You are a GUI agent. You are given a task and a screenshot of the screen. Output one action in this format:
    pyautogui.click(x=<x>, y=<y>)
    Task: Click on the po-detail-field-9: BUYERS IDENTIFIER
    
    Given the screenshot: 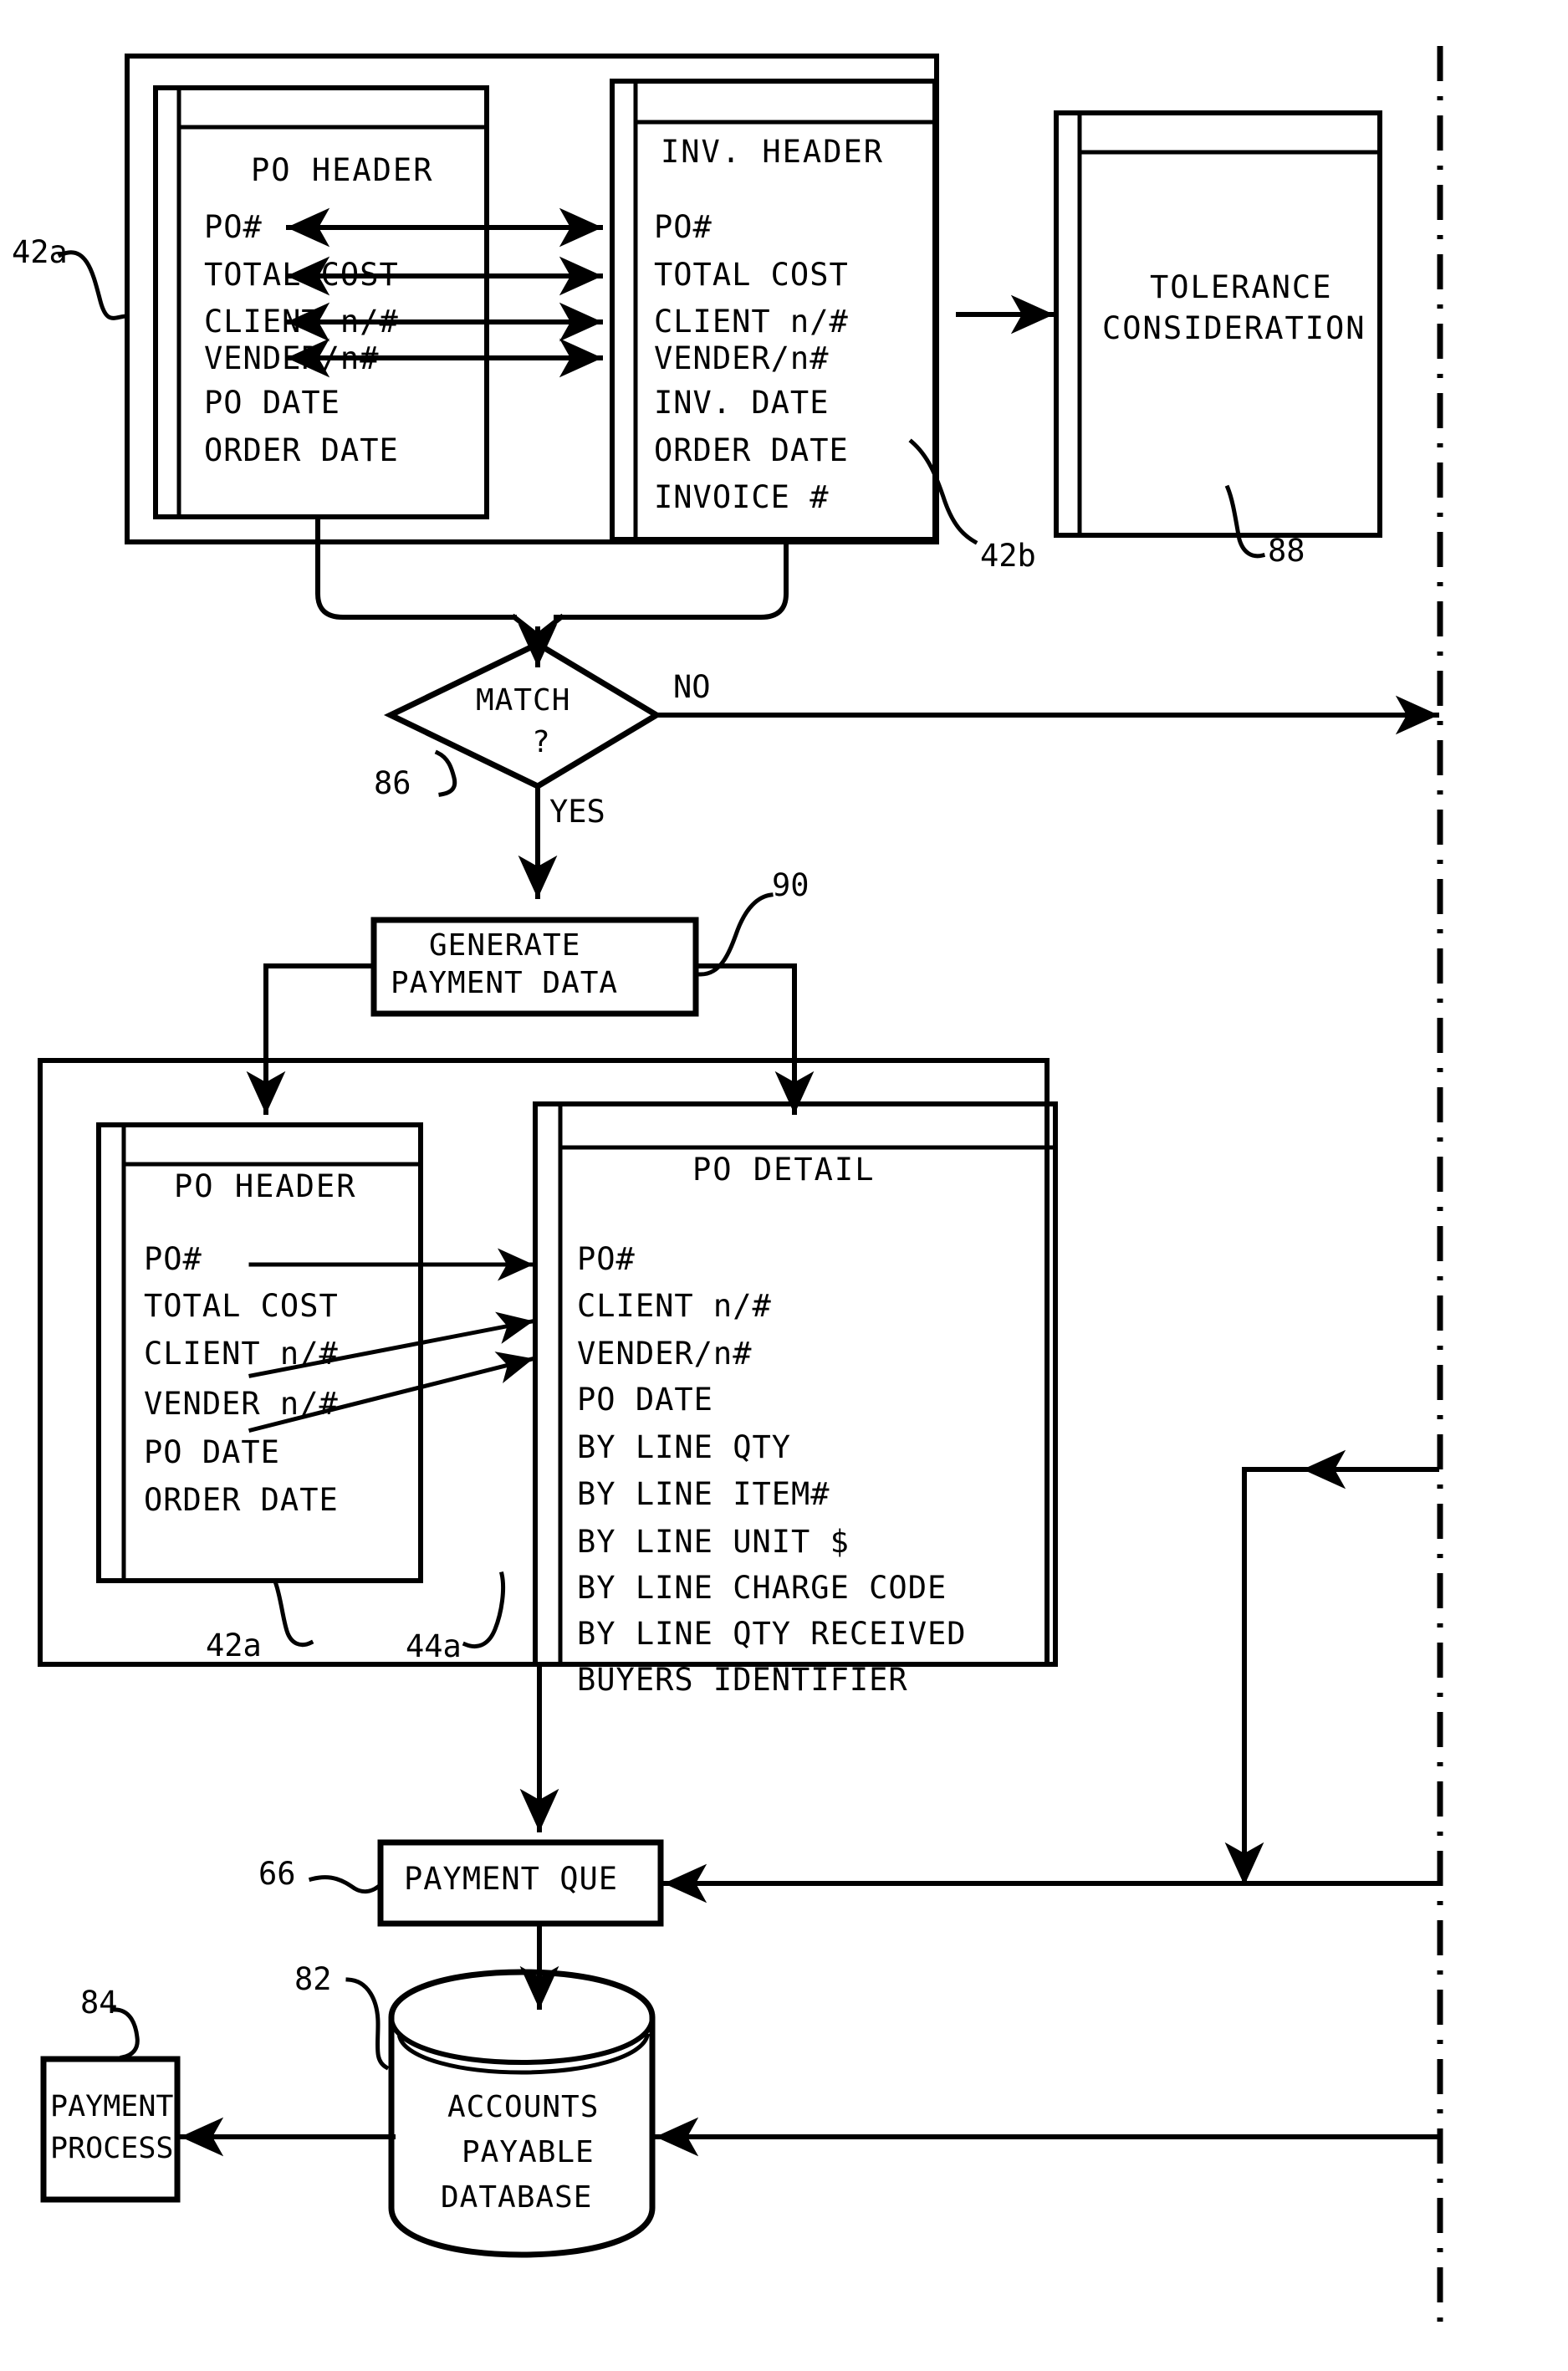 What is the action you would take?
    pyautogui.click(x=742, y=1680)
    